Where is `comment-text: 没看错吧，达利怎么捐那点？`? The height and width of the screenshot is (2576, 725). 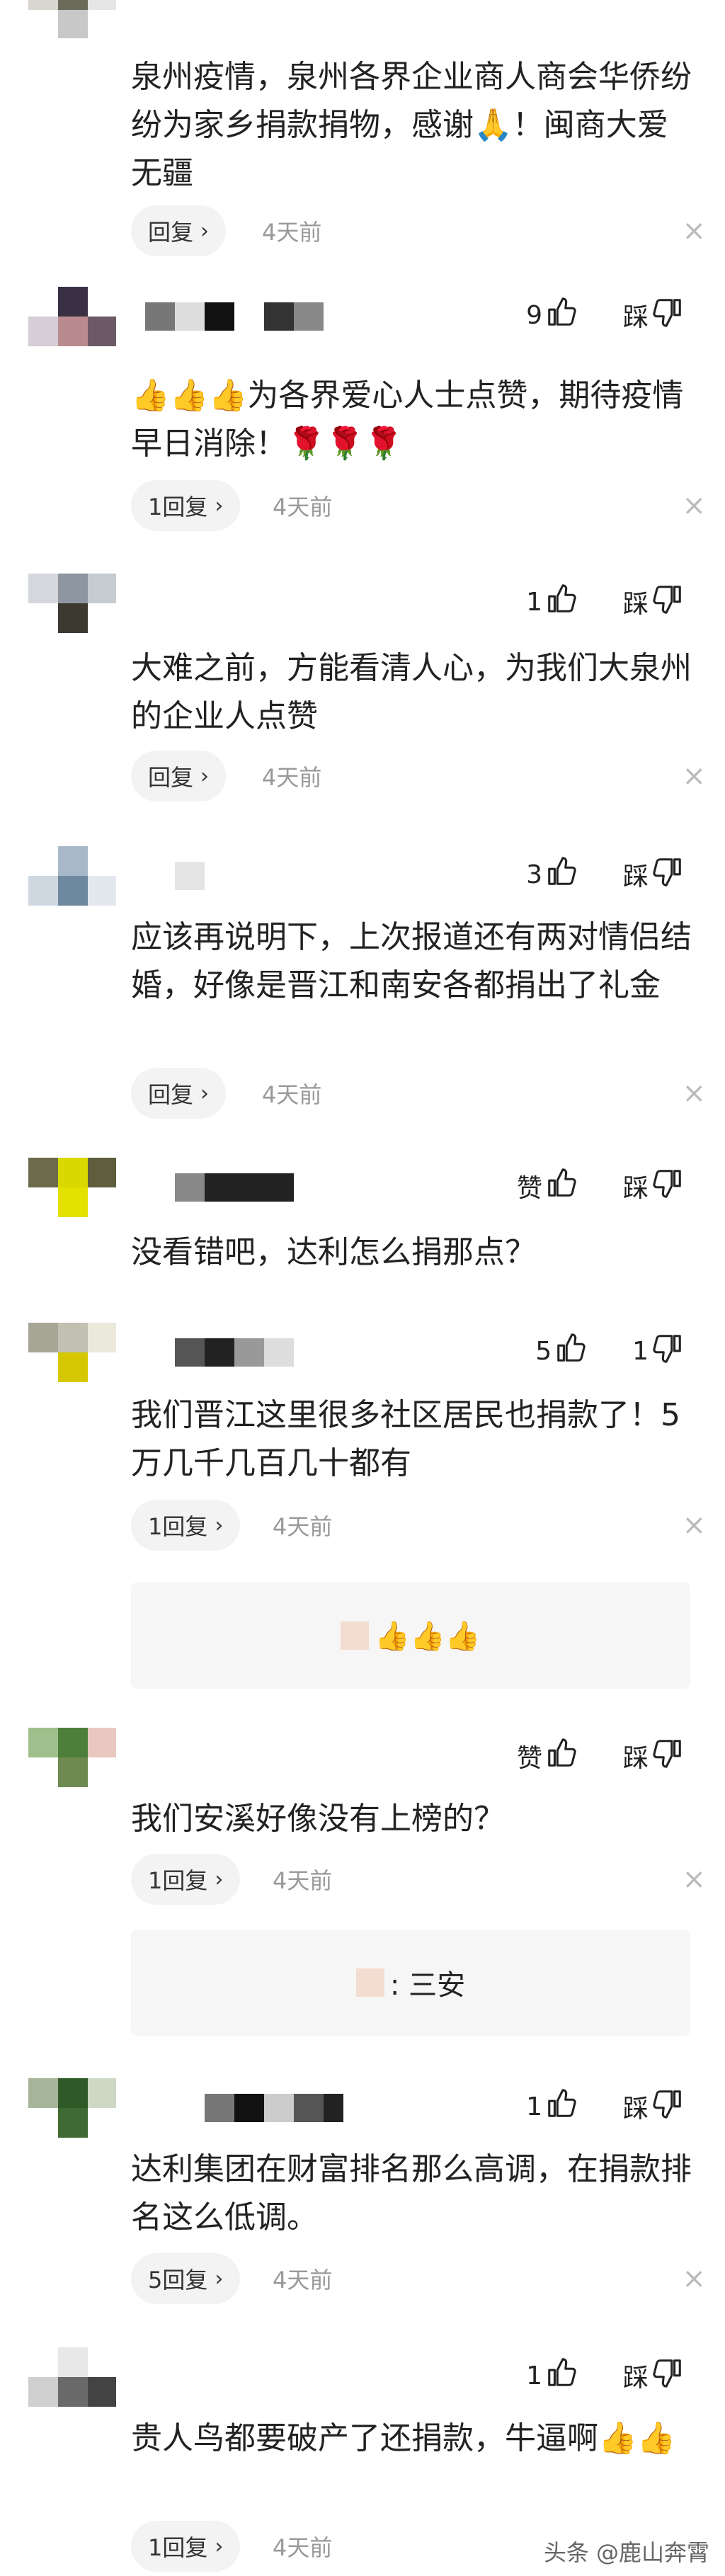
comment-text: 没看错吧，达利怎么捐那点？ is located at coordinates (333, 1252).